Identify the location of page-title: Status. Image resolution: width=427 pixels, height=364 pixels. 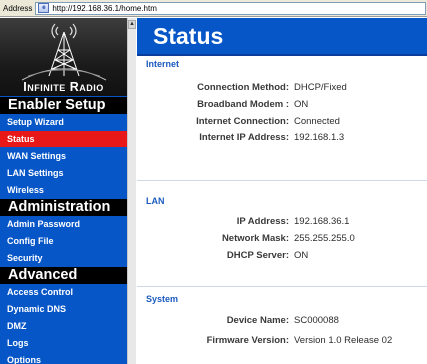
(282, 36).